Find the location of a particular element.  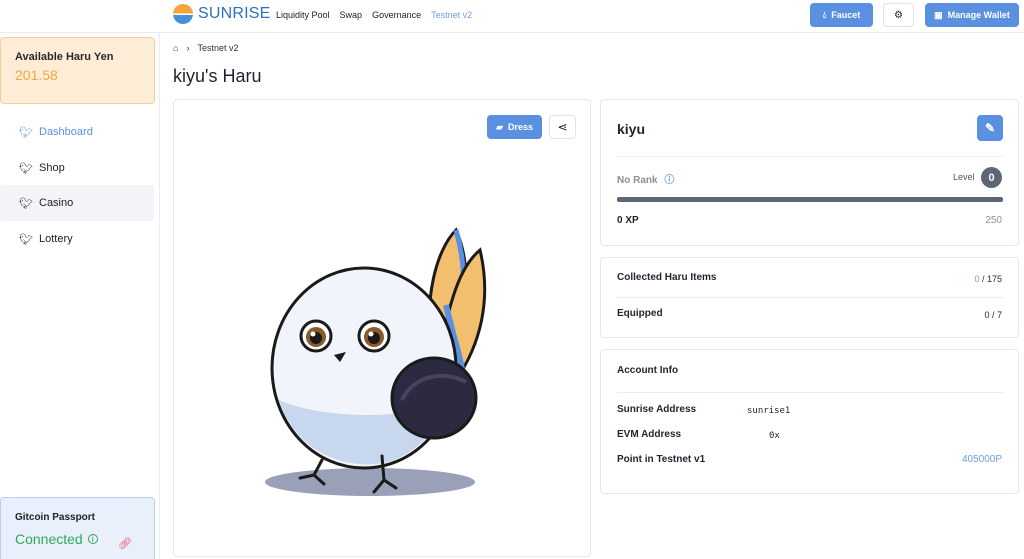

breadcrumb: ⌂ › Testnet v2 is located at coordinates (205, 48).